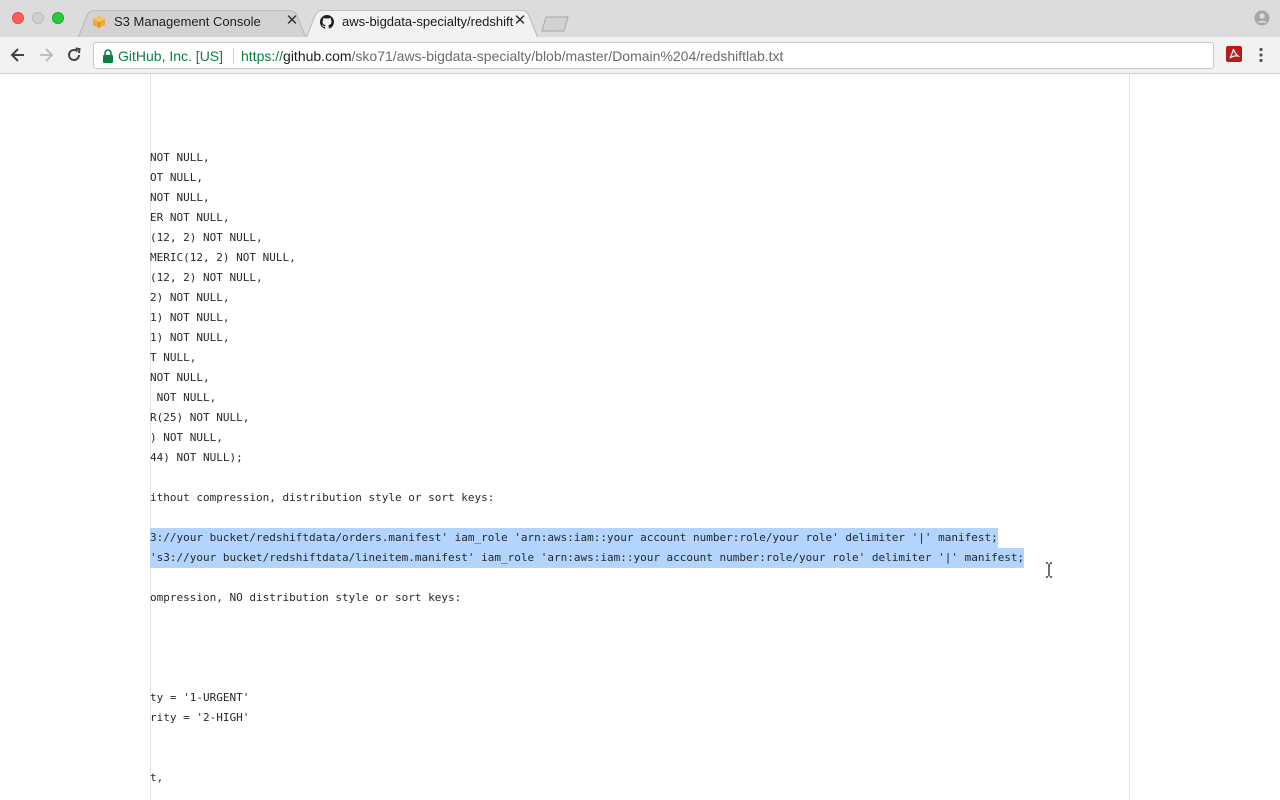  I want to click on window-maximize-button, so click(58, 18).